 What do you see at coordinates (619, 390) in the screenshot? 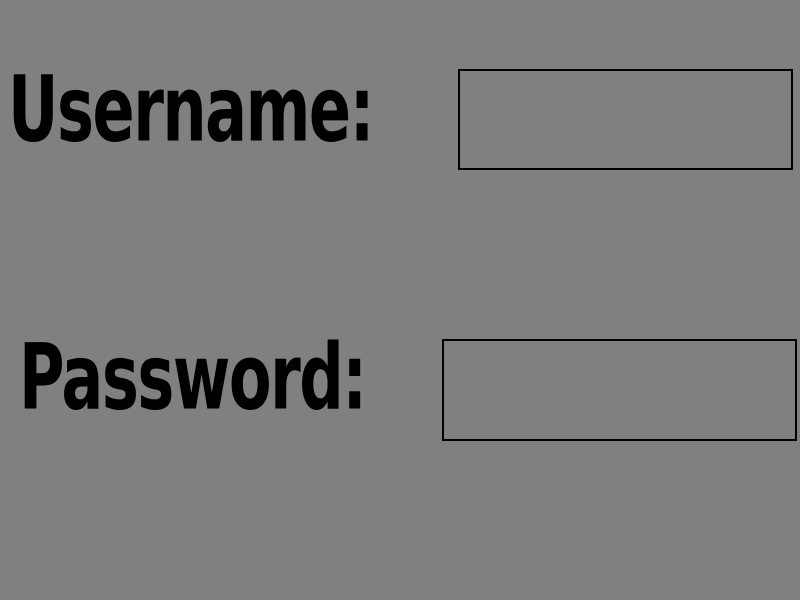
I see `password-input` at bounding box center [619, 390].